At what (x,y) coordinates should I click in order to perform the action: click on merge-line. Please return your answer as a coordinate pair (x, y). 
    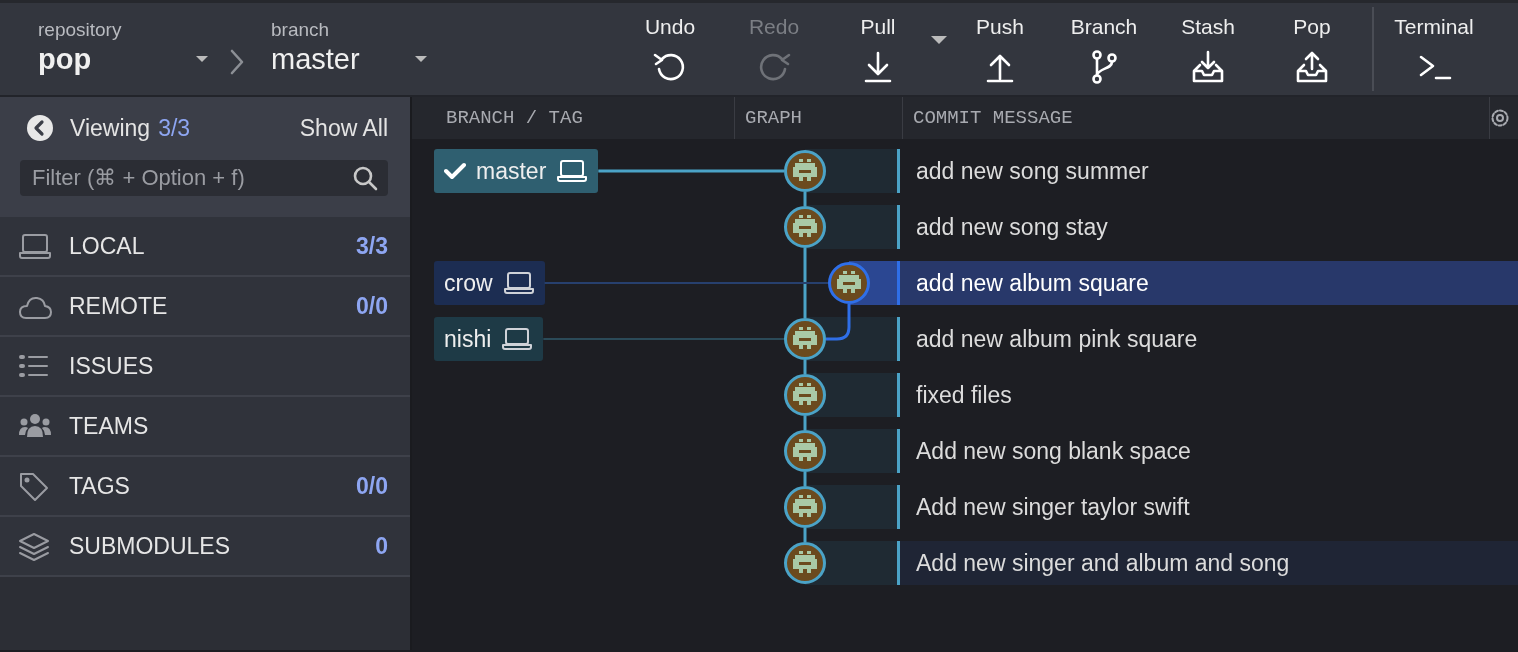
    Looking at the image, I should click on (838, 322).